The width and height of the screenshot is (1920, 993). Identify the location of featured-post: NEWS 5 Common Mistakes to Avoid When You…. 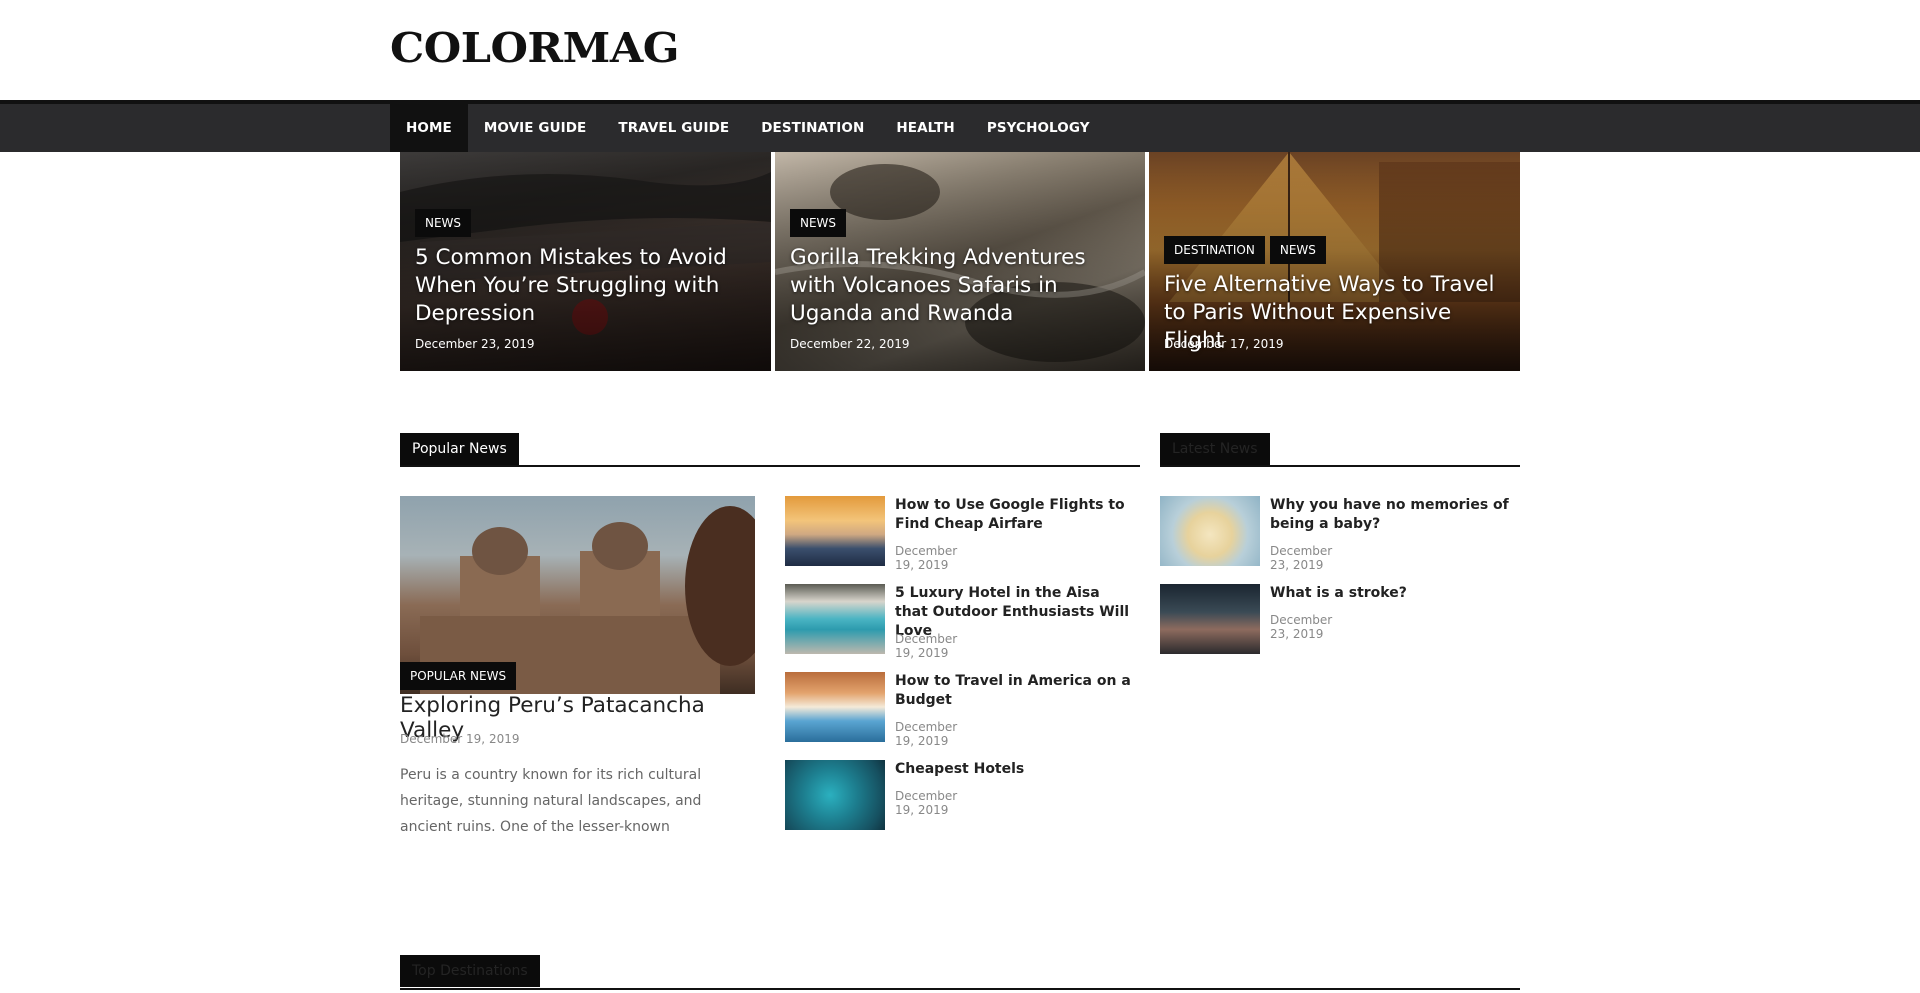
(585, 261).